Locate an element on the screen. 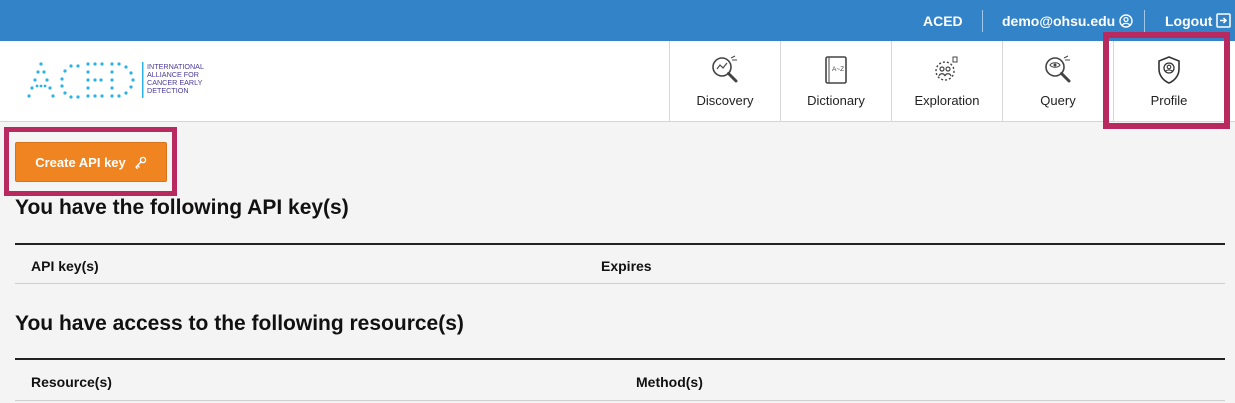 This screenshot has height=403, width=1235. api-keys-col-expires: Expires is located at coordinates (626, 266).